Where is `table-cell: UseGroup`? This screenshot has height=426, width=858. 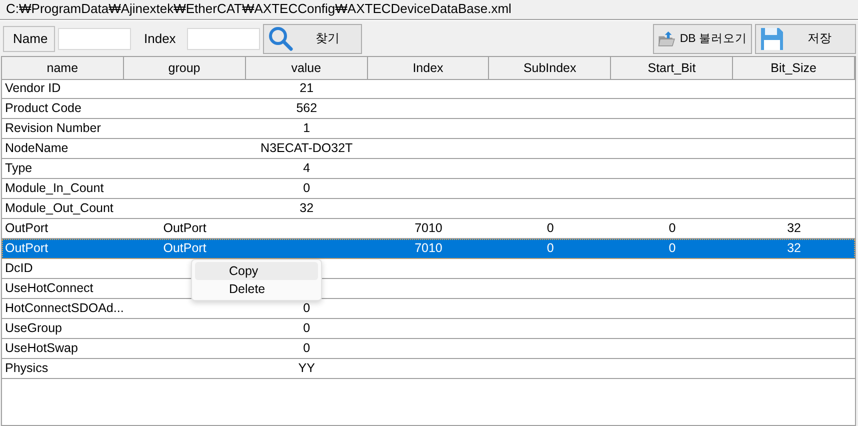
table-cell: UseGroup is located at coordinates (33, 328).